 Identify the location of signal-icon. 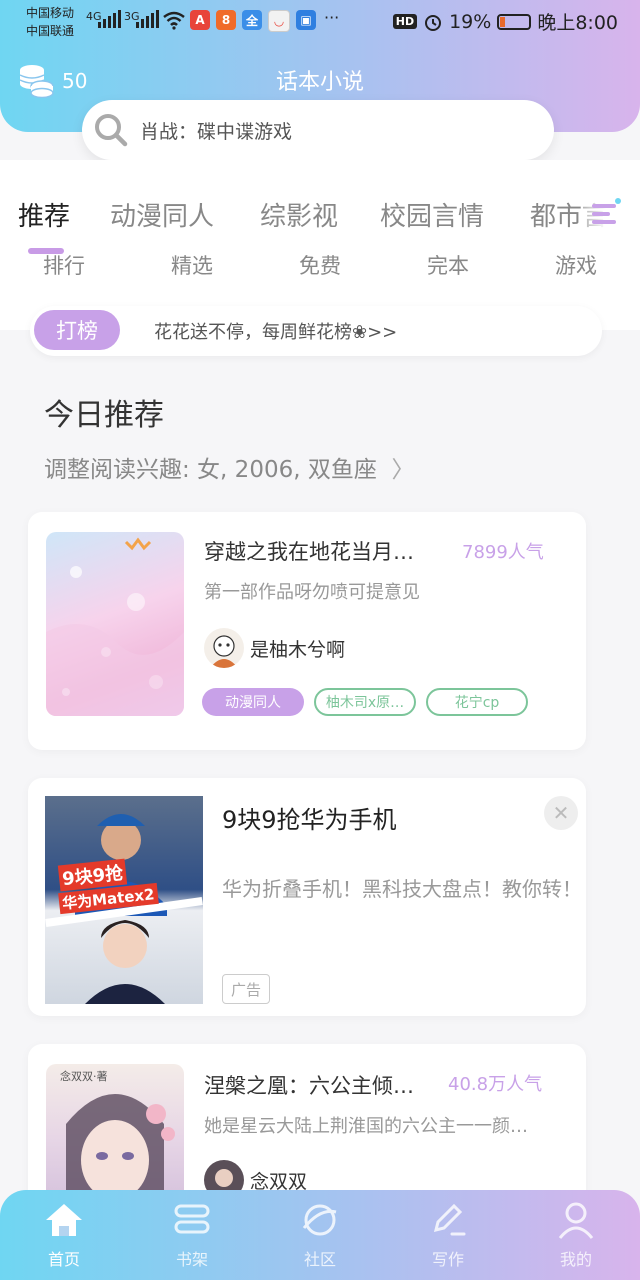
(109, 19).